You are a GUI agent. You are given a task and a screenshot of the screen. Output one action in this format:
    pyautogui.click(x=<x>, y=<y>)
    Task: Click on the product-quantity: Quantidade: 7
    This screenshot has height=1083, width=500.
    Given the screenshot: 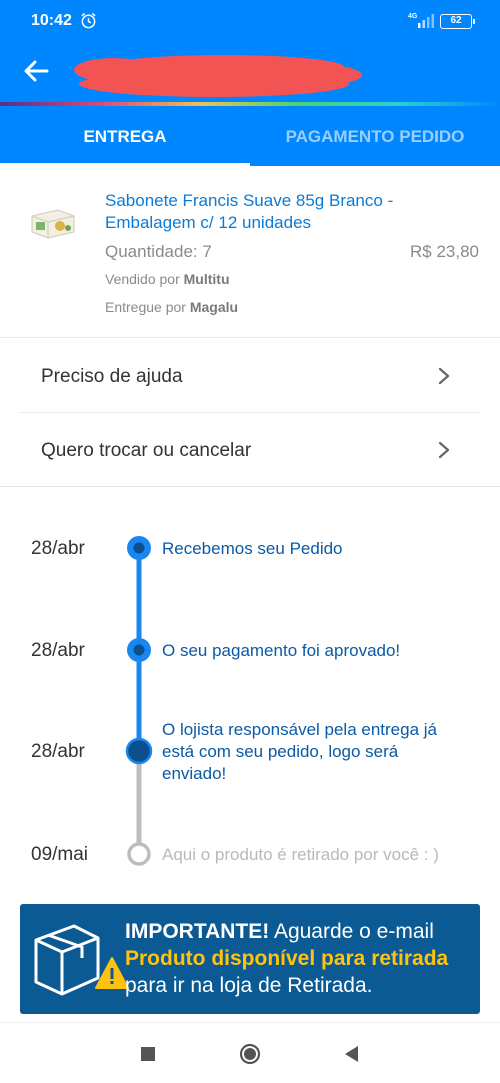 What is the action you would take?
    pyautogui.click(x=158, y=251)
    